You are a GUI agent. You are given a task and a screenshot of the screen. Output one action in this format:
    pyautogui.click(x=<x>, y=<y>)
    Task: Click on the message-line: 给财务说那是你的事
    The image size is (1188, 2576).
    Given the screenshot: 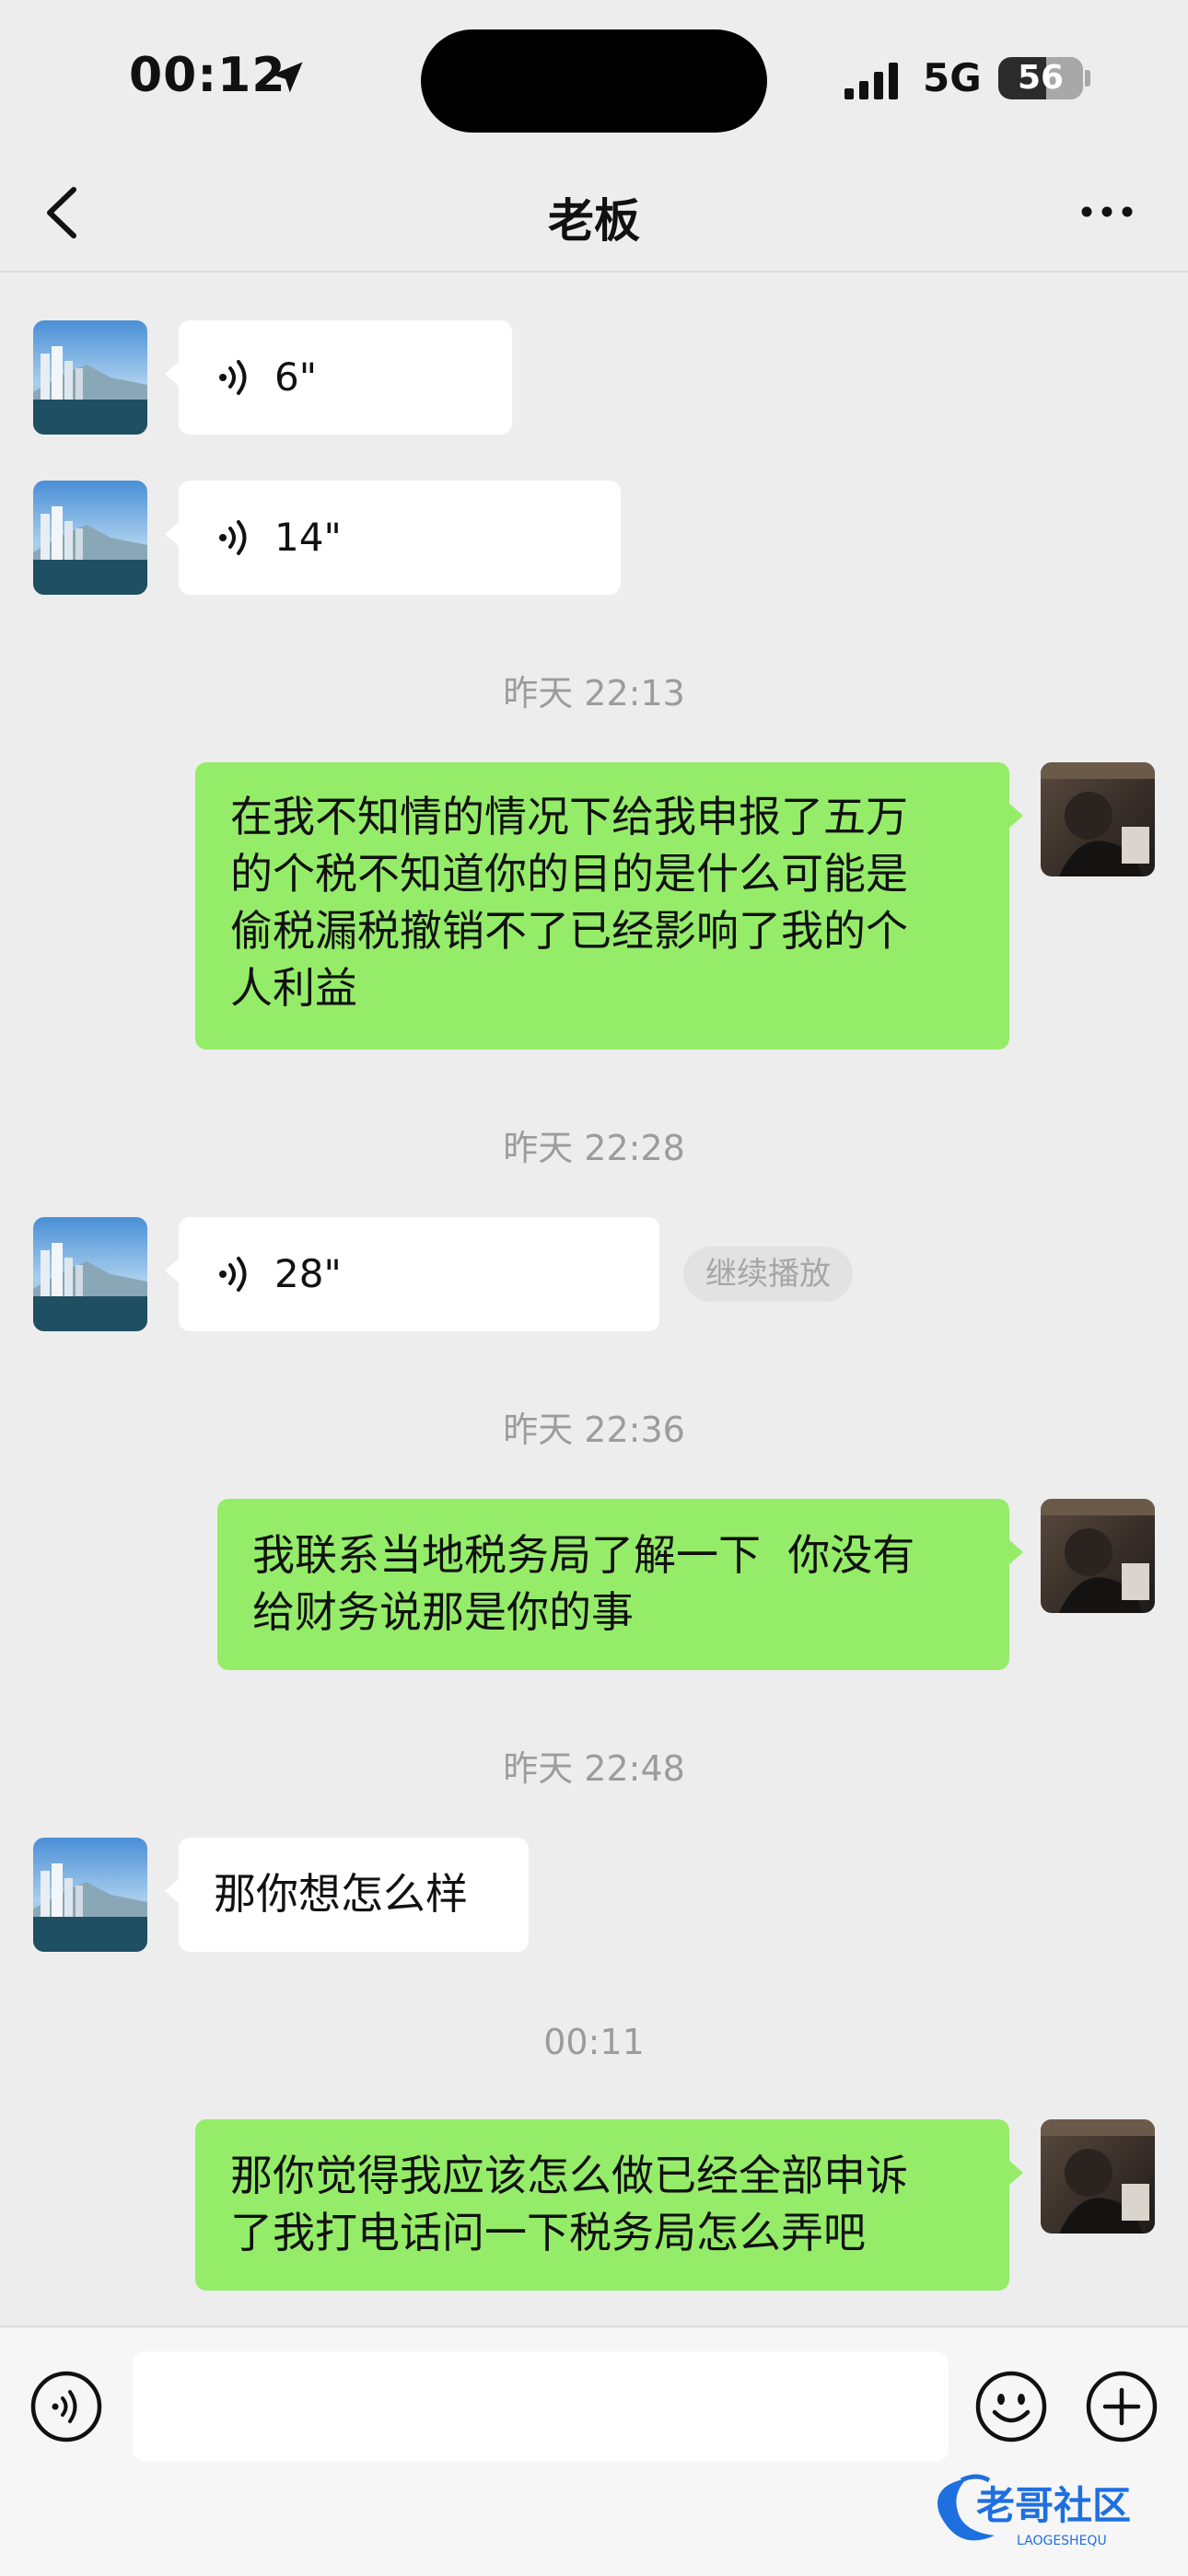 What is the action you would take?
    pyautogui.click(x=443, y=1612)
    